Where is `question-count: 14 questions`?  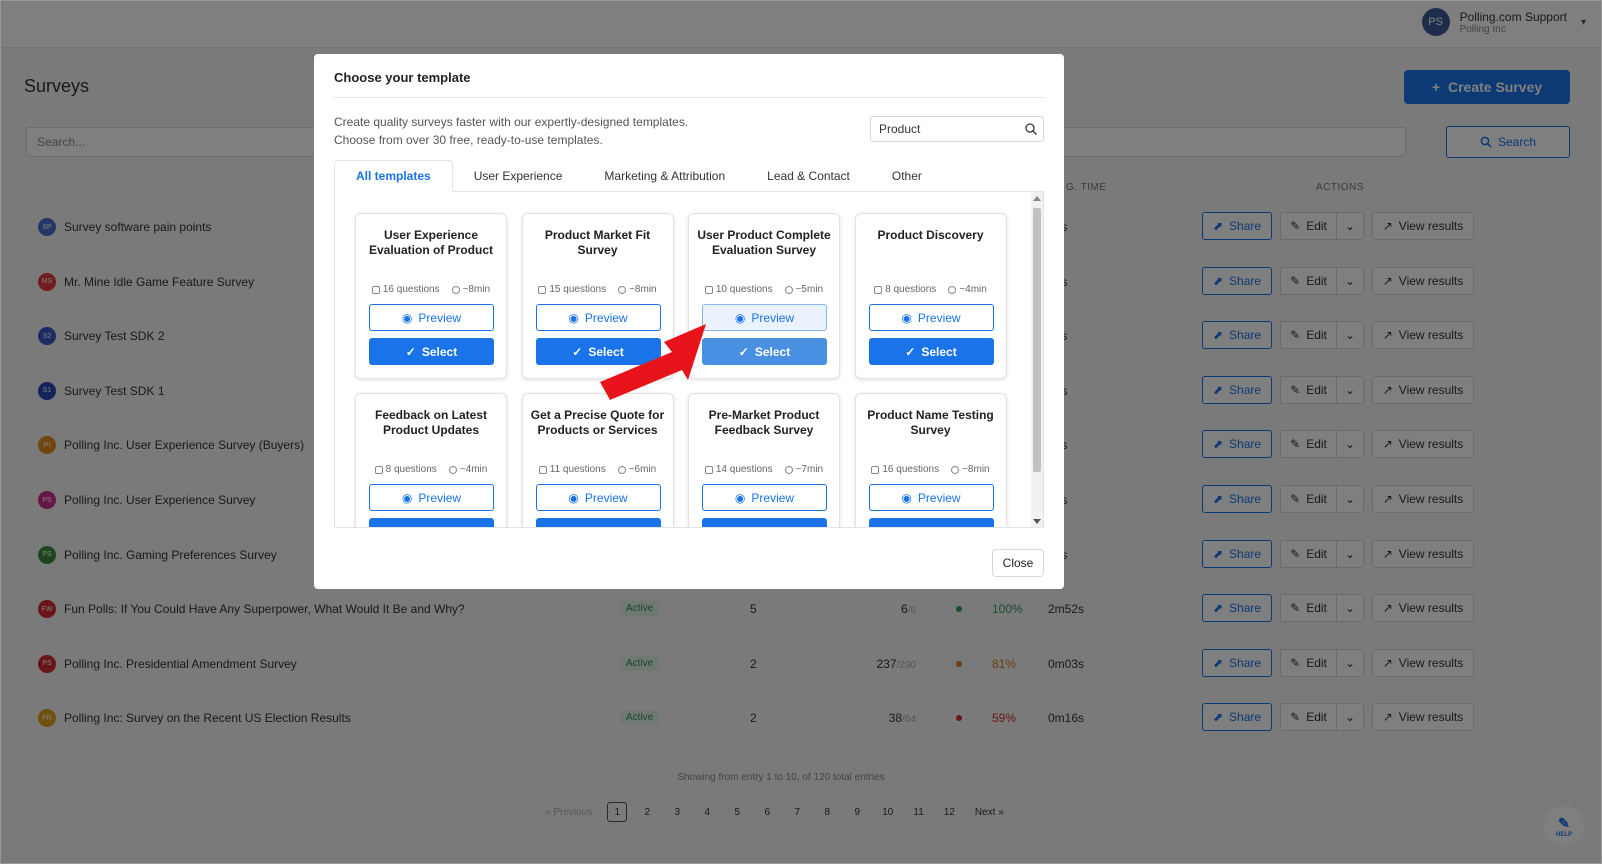
question-count: 14 questions is located at coordinates (738, 469).